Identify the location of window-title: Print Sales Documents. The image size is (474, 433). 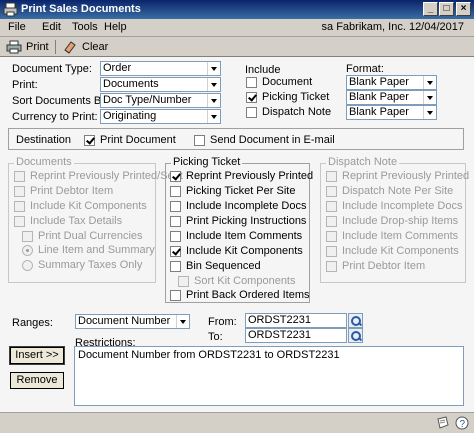
(81, 9).